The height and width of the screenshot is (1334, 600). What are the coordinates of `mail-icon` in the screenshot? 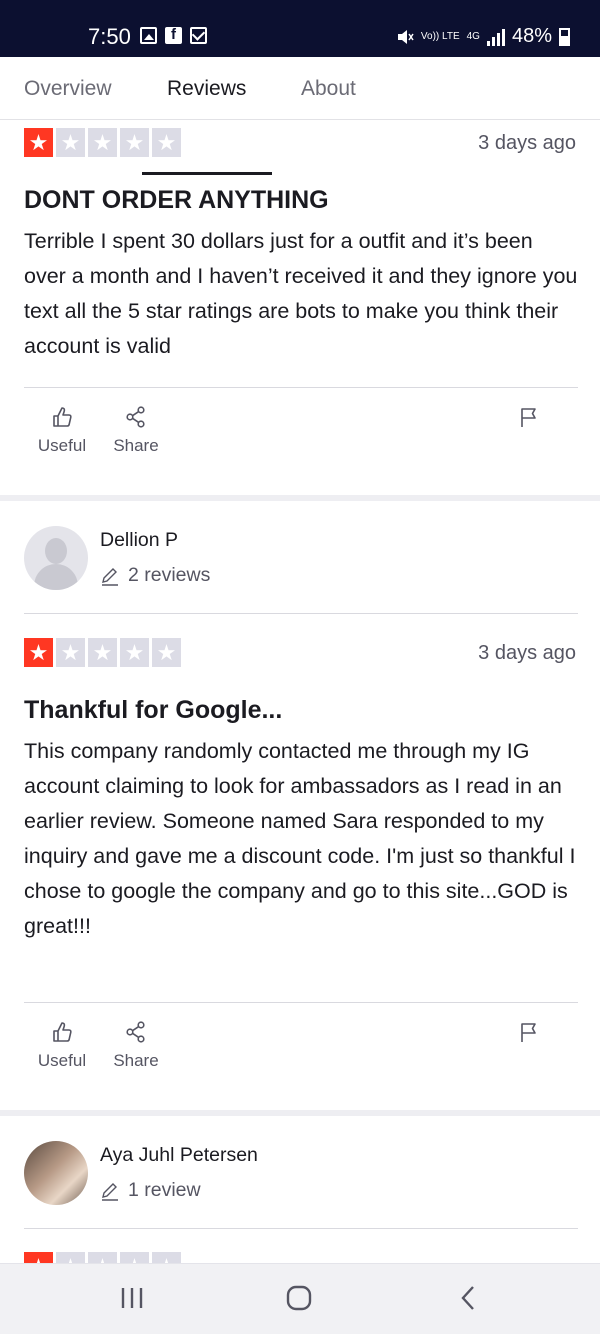 It's located at (198, 35).